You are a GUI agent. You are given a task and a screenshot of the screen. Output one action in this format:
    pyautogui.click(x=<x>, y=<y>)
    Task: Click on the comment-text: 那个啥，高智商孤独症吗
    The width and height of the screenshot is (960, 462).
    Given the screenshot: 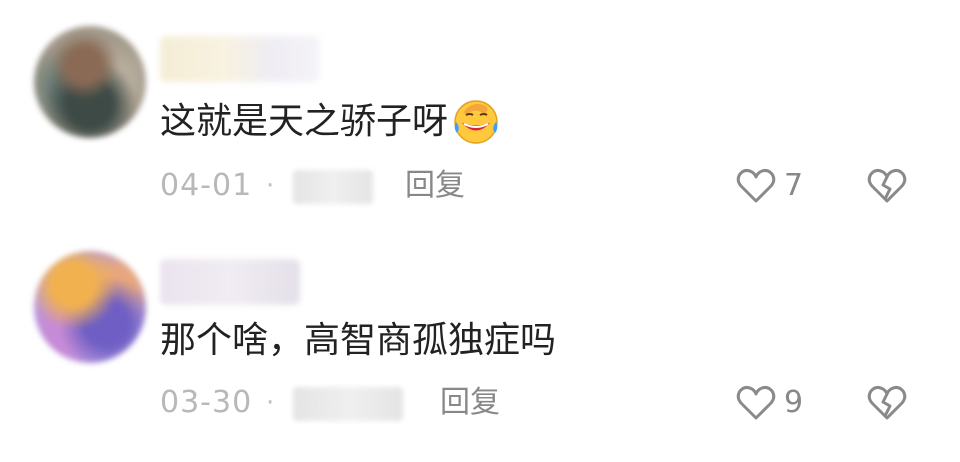 What is the action you would take?
    pyautogui.click(x=358, y=341)
    